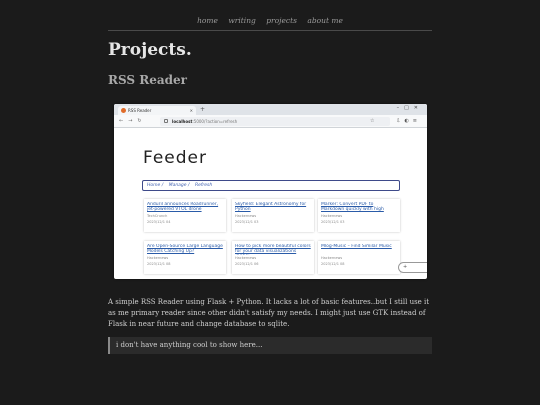 The height and width of the screenshot is (405, 540). What do you see at coordinates (203, 185) in the screenshot?
I see `breadcrumb-refresh: Refresh` at bounding box center [203, 185].